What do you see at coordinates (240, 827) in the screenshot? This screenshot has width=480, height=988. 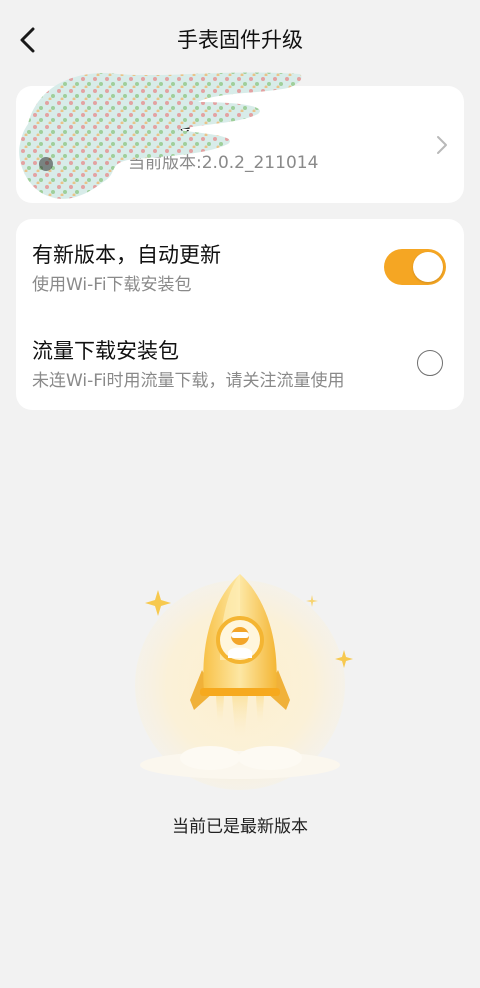 I see `status-message: 当前已是最新版本` at bounding box center [240, 827].